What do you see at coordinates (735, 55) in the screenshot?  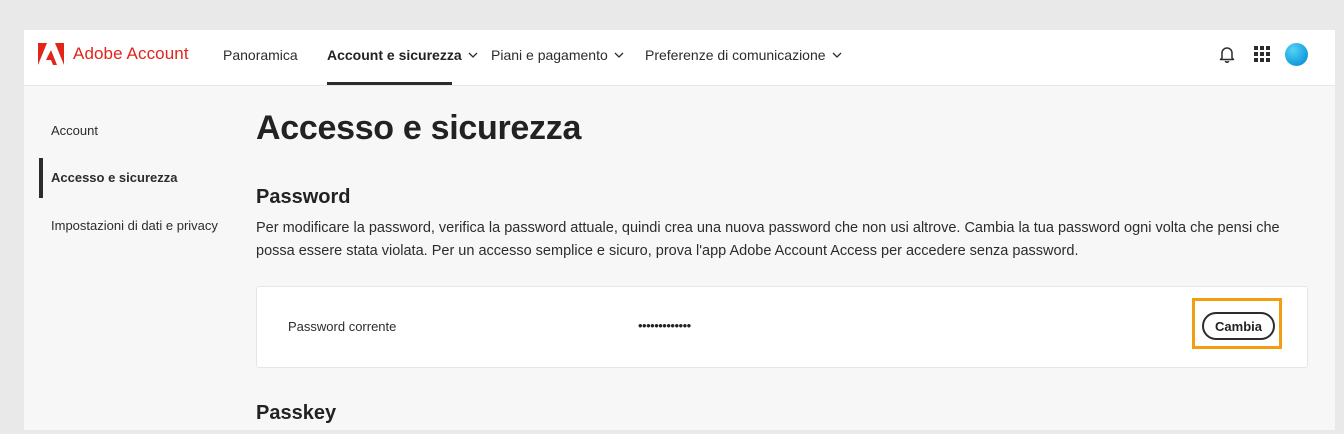 I see `nav-label: Preferenze di comunicazione` at bounding box center [735, 55].